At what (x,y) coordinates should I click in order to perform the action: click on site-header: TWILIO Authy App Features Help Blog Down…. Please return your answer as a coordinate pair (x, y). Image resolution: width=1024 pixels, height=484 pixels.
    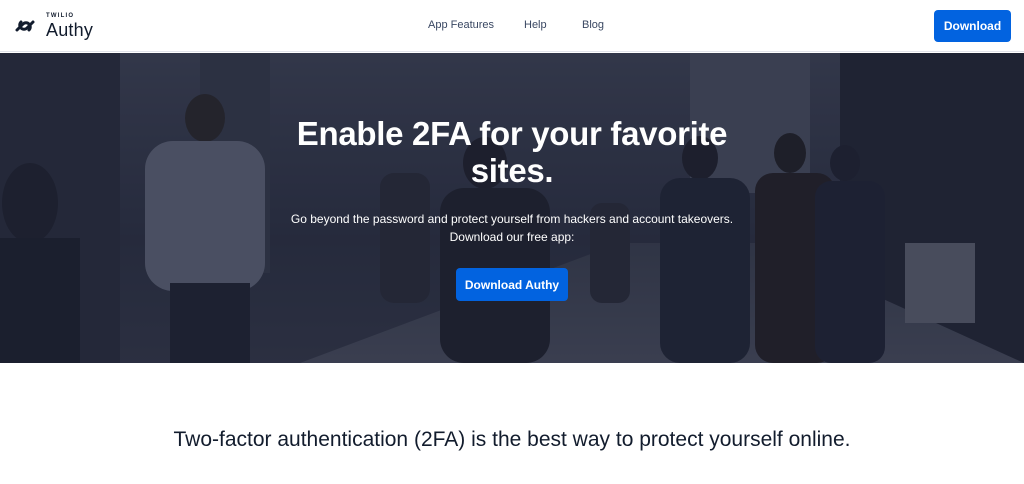
    Looking at the image, I should click on (512, 26).